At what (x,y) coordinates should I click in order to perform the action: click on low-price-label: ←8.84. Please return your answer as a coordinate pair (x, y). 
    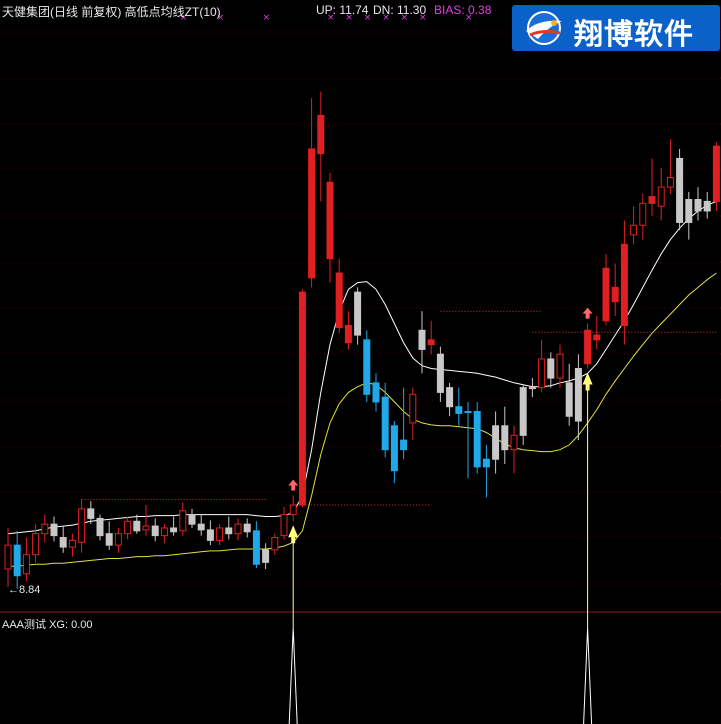
    Looking at the image, I should click on (24, 590).